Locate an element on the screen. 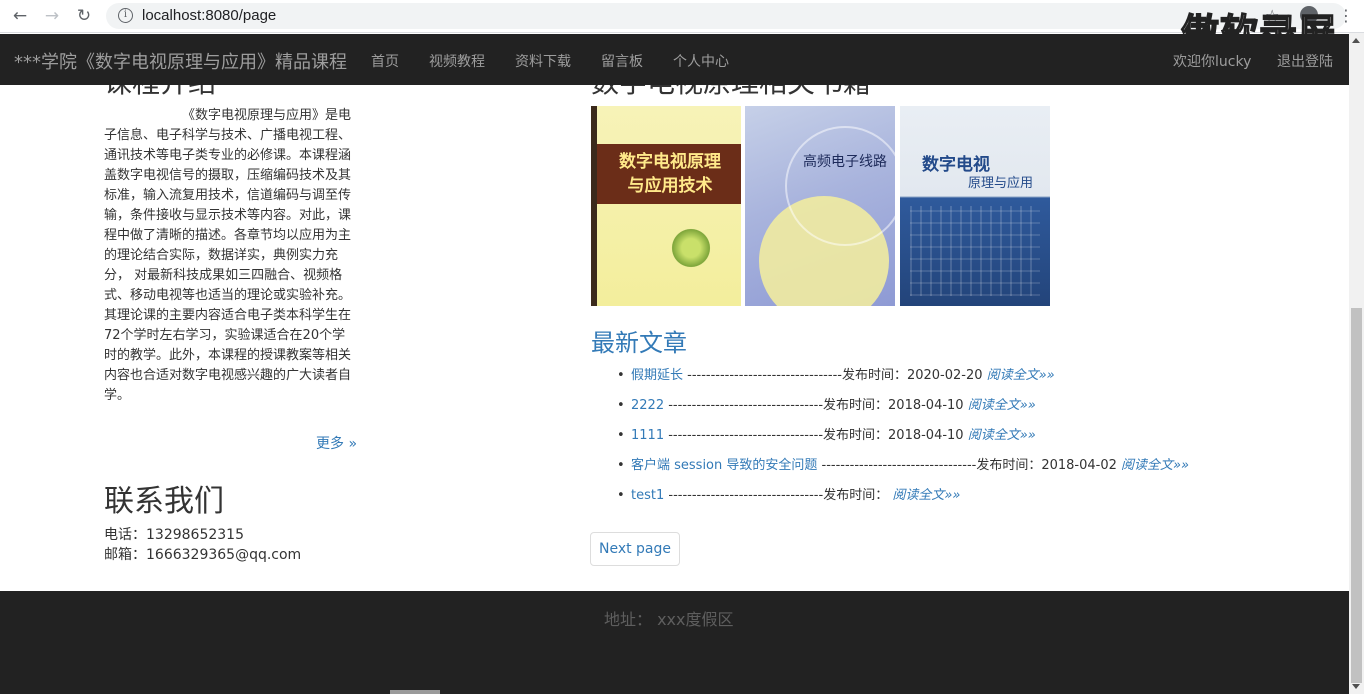 This screenshot has width=1364, height=694. nav-video-tutorials: 视频教程 is located at coordinates (457, 61).